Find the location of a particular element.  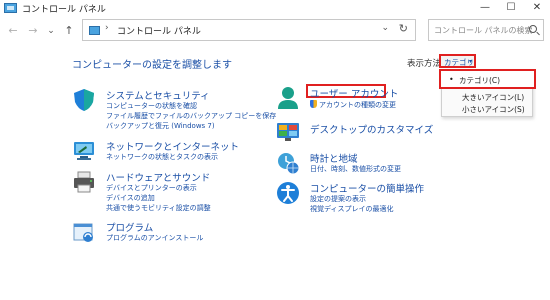

breadcrumb: コントロール パネル is located at coordinates (159, 30).